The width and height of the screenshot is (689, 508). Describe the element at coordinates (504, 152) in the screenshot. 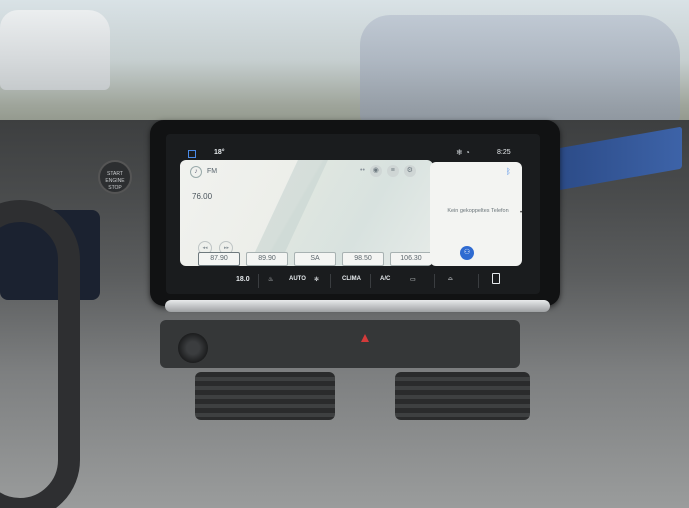

I see `clock: 8:25` at that location.